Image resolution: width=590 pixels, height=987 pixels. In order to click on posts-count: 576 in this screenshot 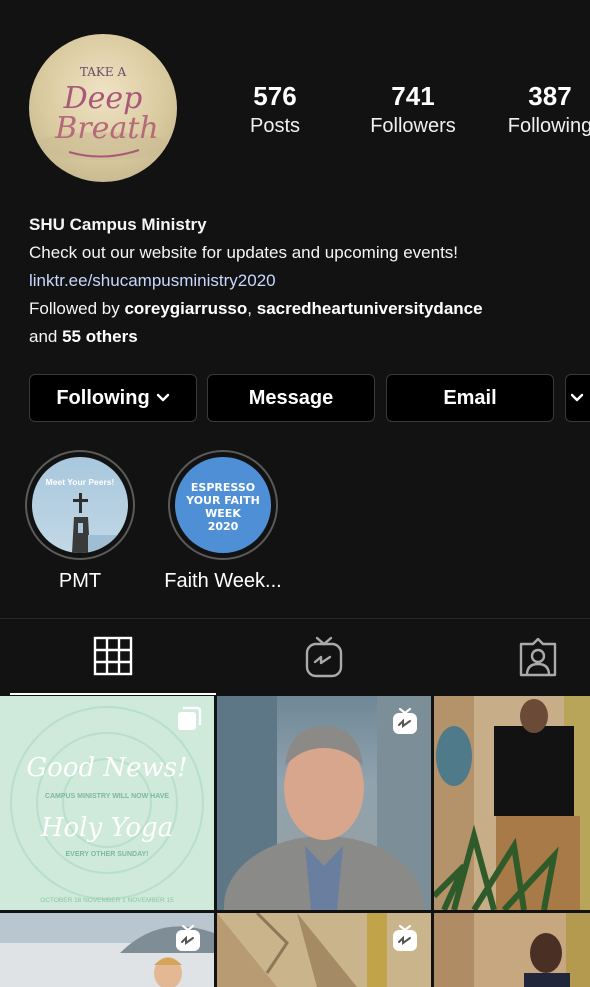, I will do `click(275, 96)`.